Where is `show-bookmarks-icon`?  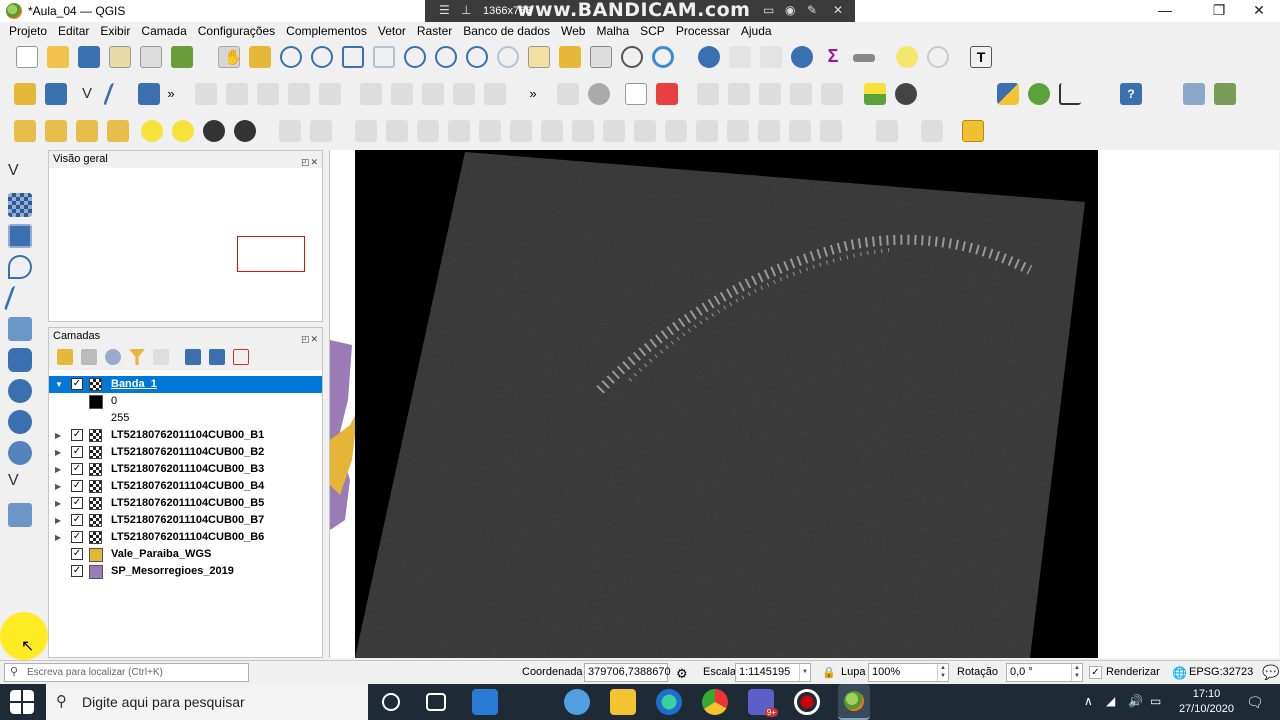 show-bookmarks-icon is located at coordinates (601, 57).